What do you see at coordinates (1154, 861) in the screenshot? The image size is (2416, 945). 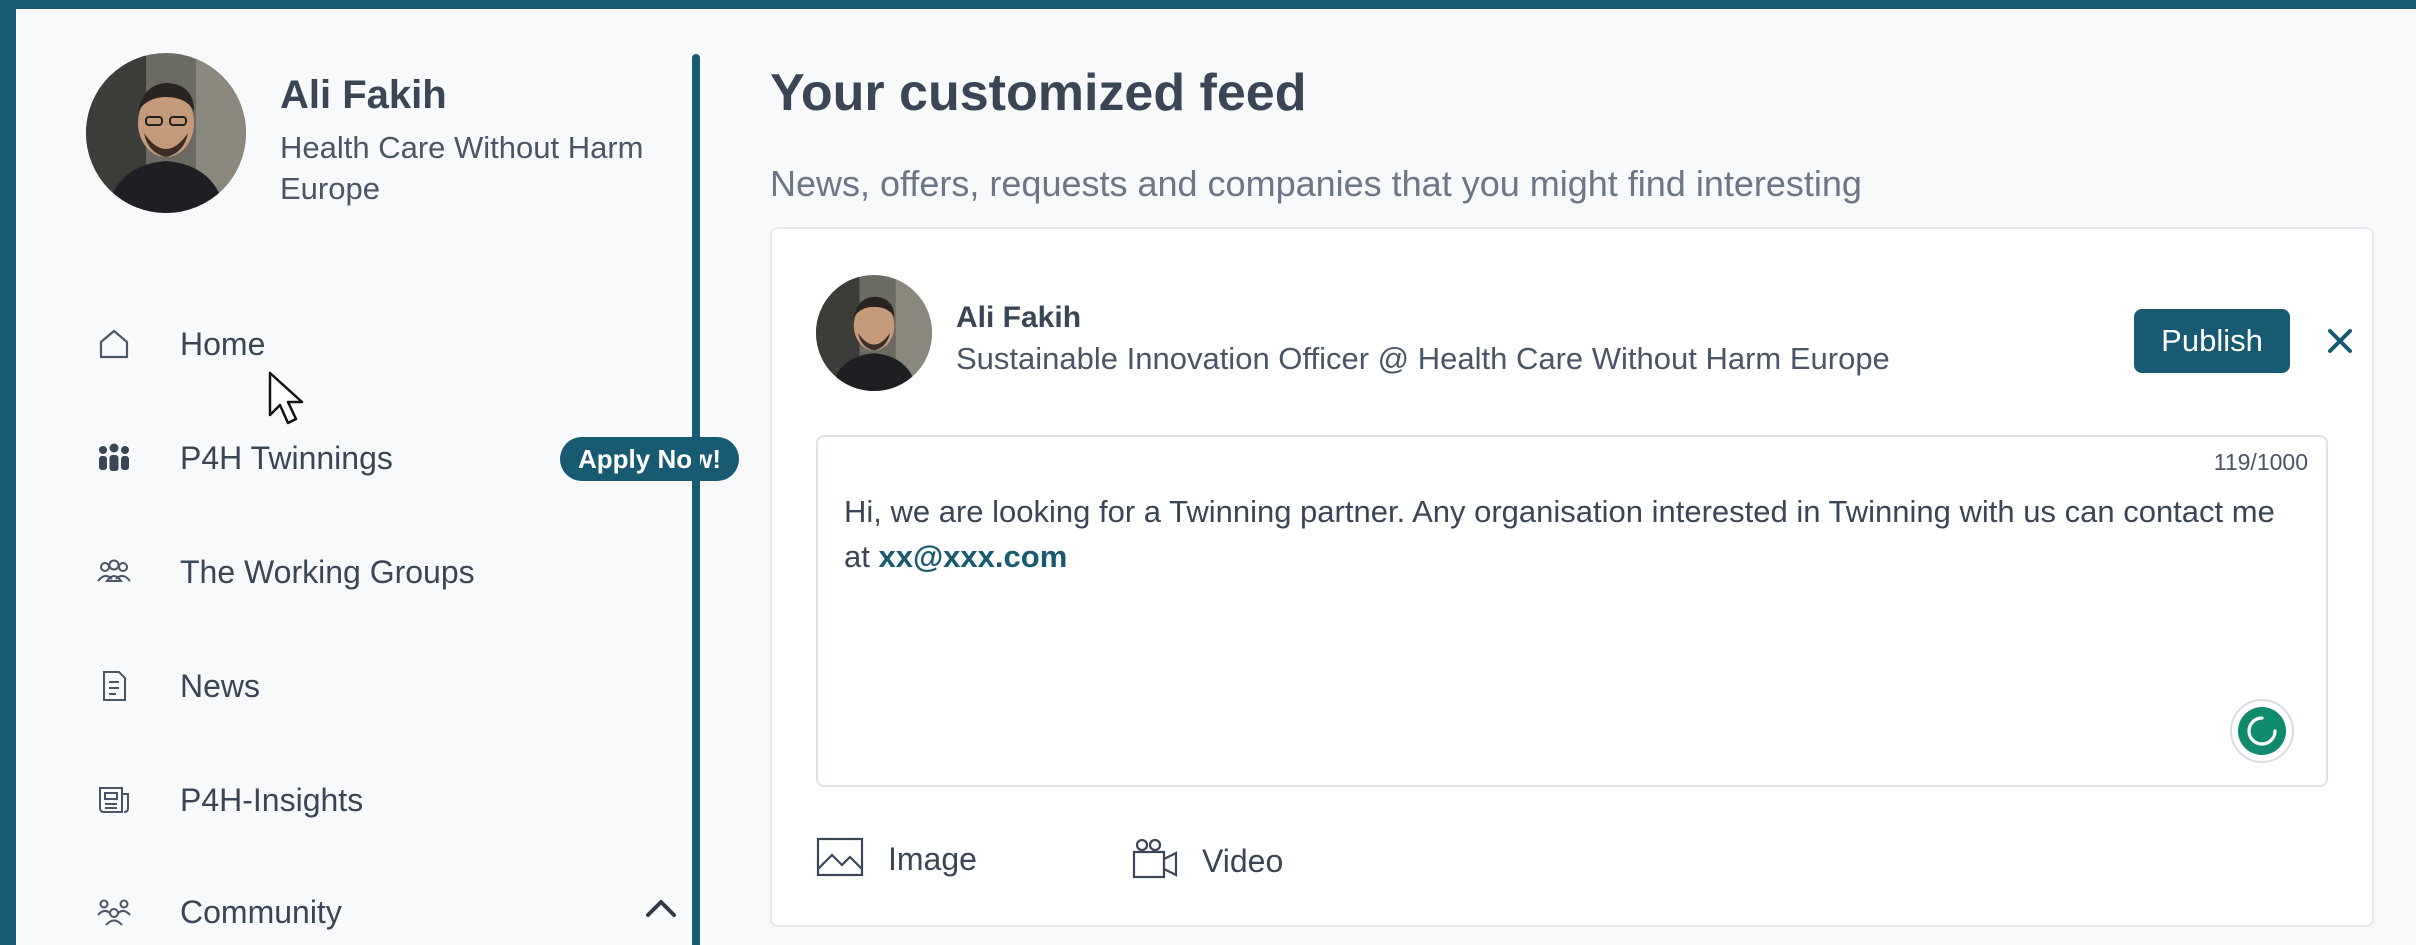 I see `video-camera-icon` at bounding box center [1154, 861].